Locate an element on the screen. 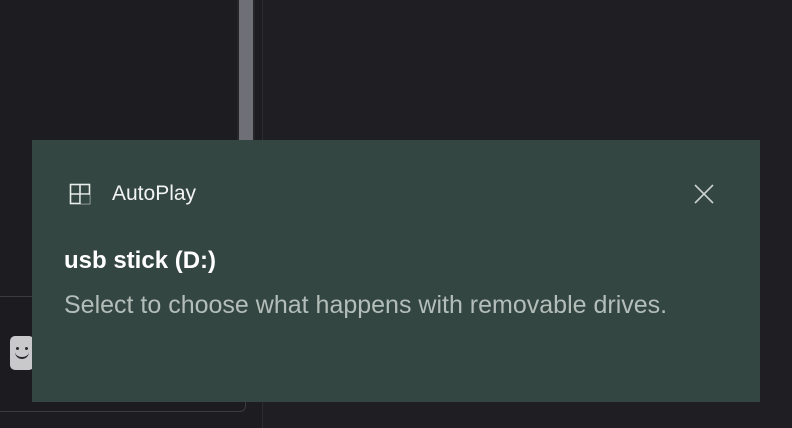 Image resolution: width=792 pixels, height=428 pixels. close-button is located at coordinates (704, 194).